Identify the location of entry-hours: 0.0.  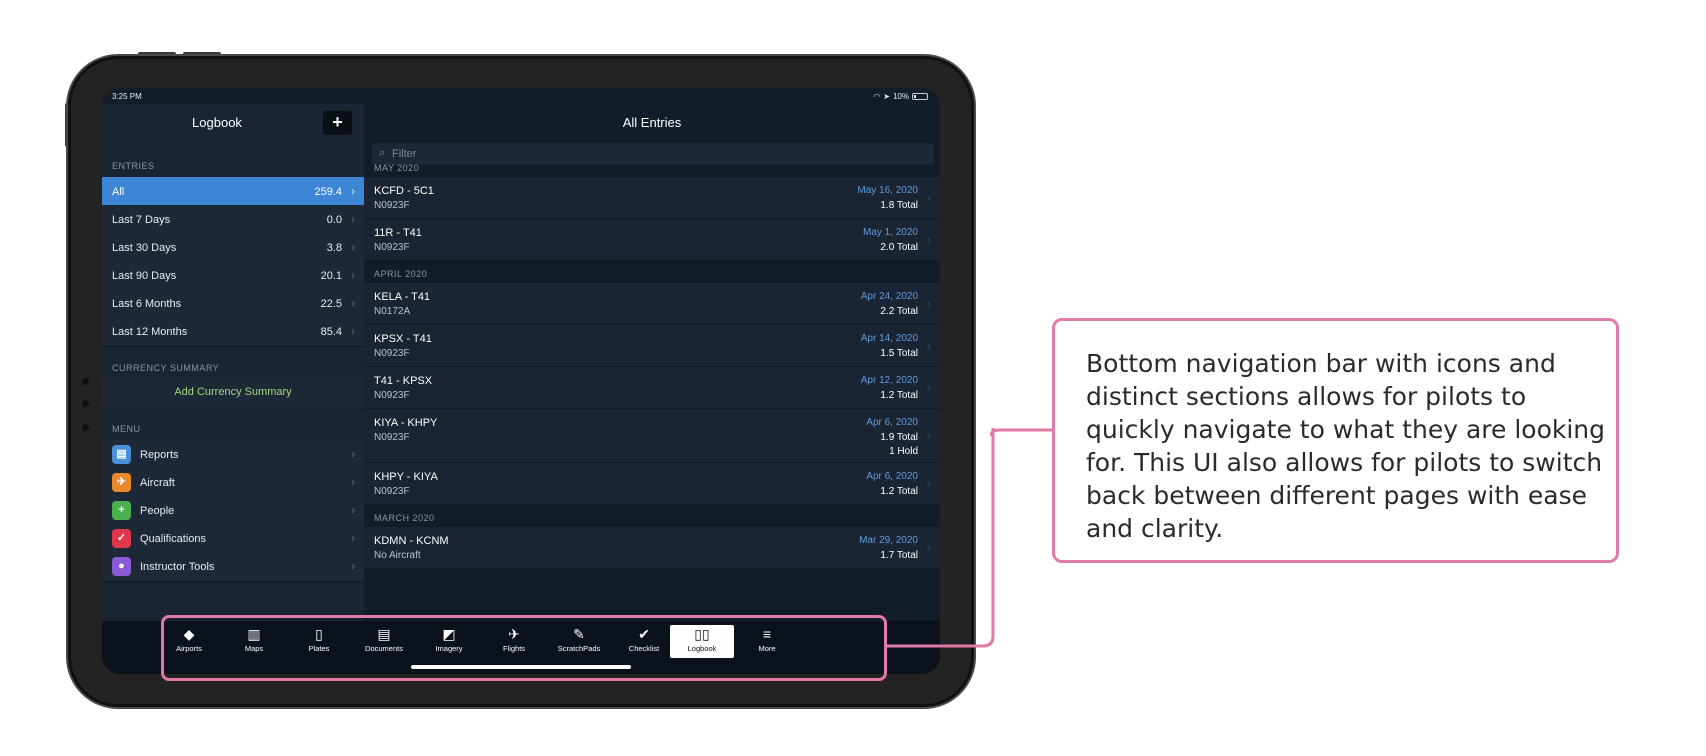
(334, 220).